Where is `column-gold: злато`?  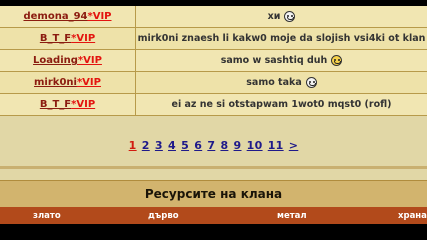 column-gold: злато is located at coordinates (47, 215).